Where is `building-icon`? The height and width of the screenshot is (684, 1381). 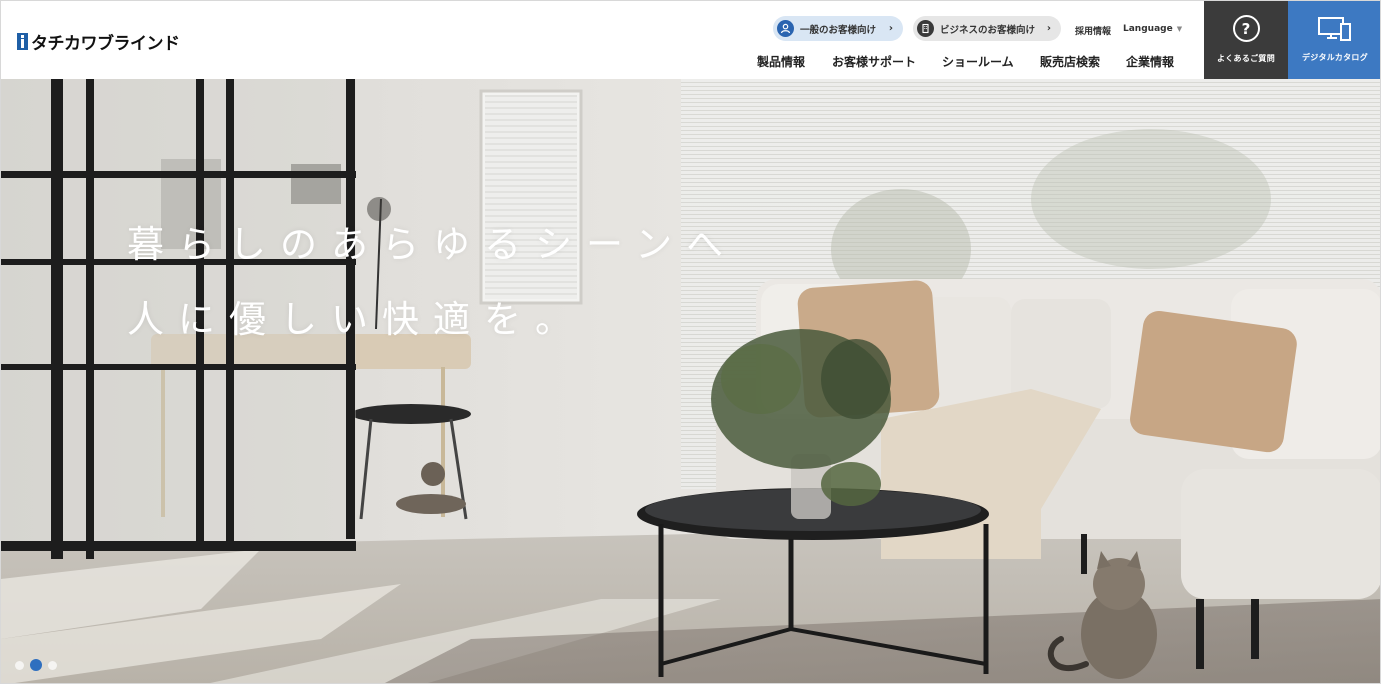
building-icon is located at coordinates (925, 28).